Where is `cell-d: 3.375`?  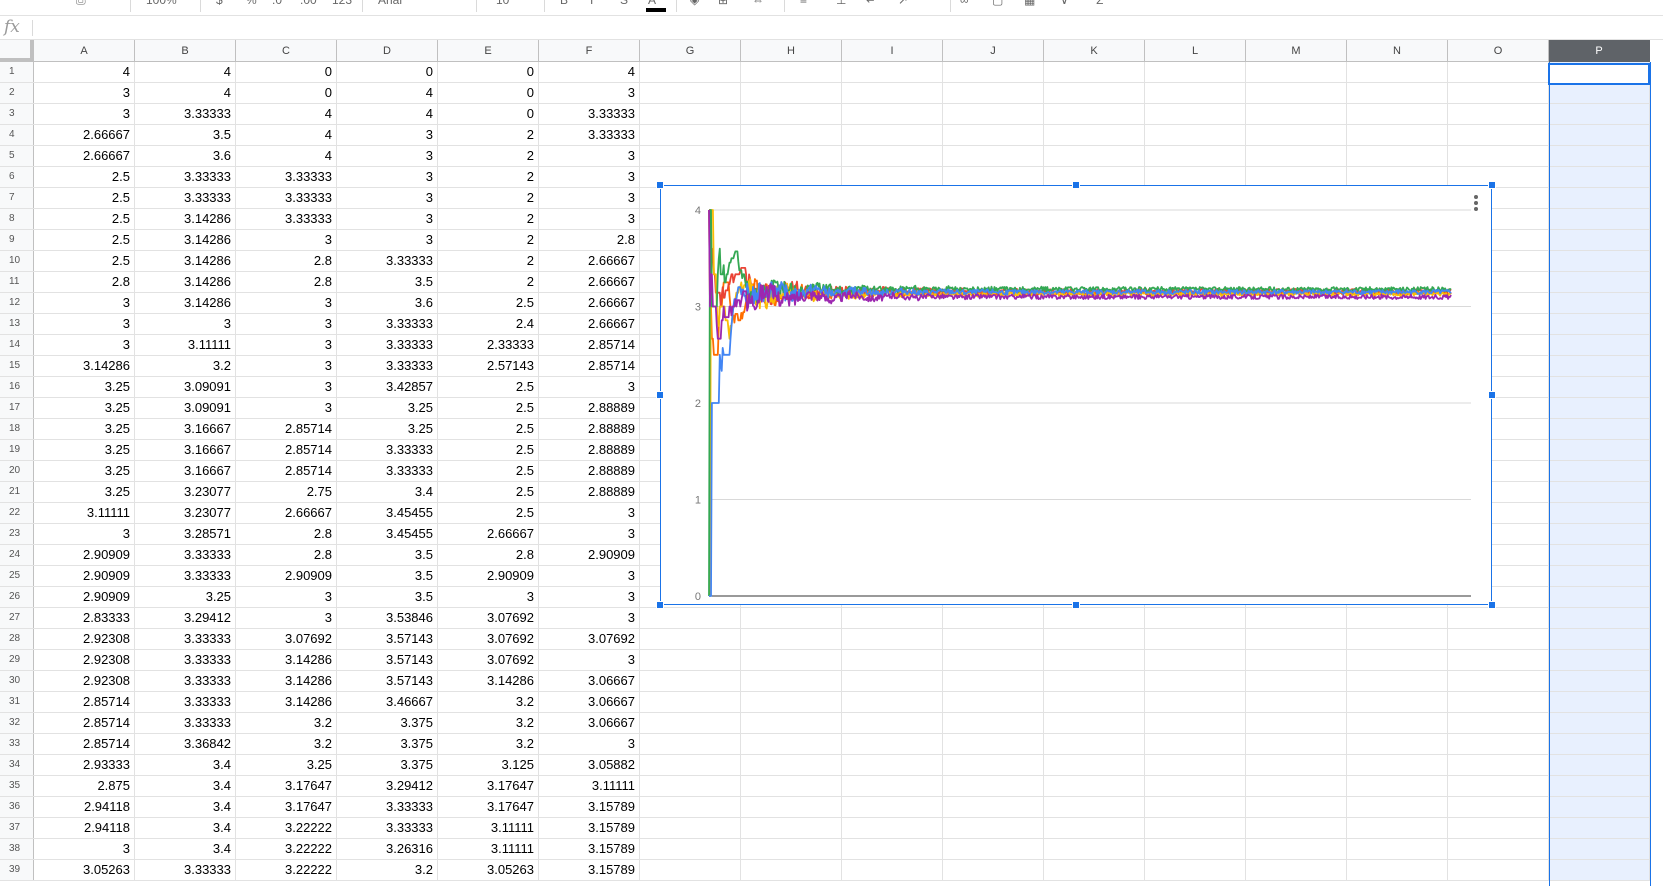
cell-d: 3.375 is located at coordinates (387, 723).